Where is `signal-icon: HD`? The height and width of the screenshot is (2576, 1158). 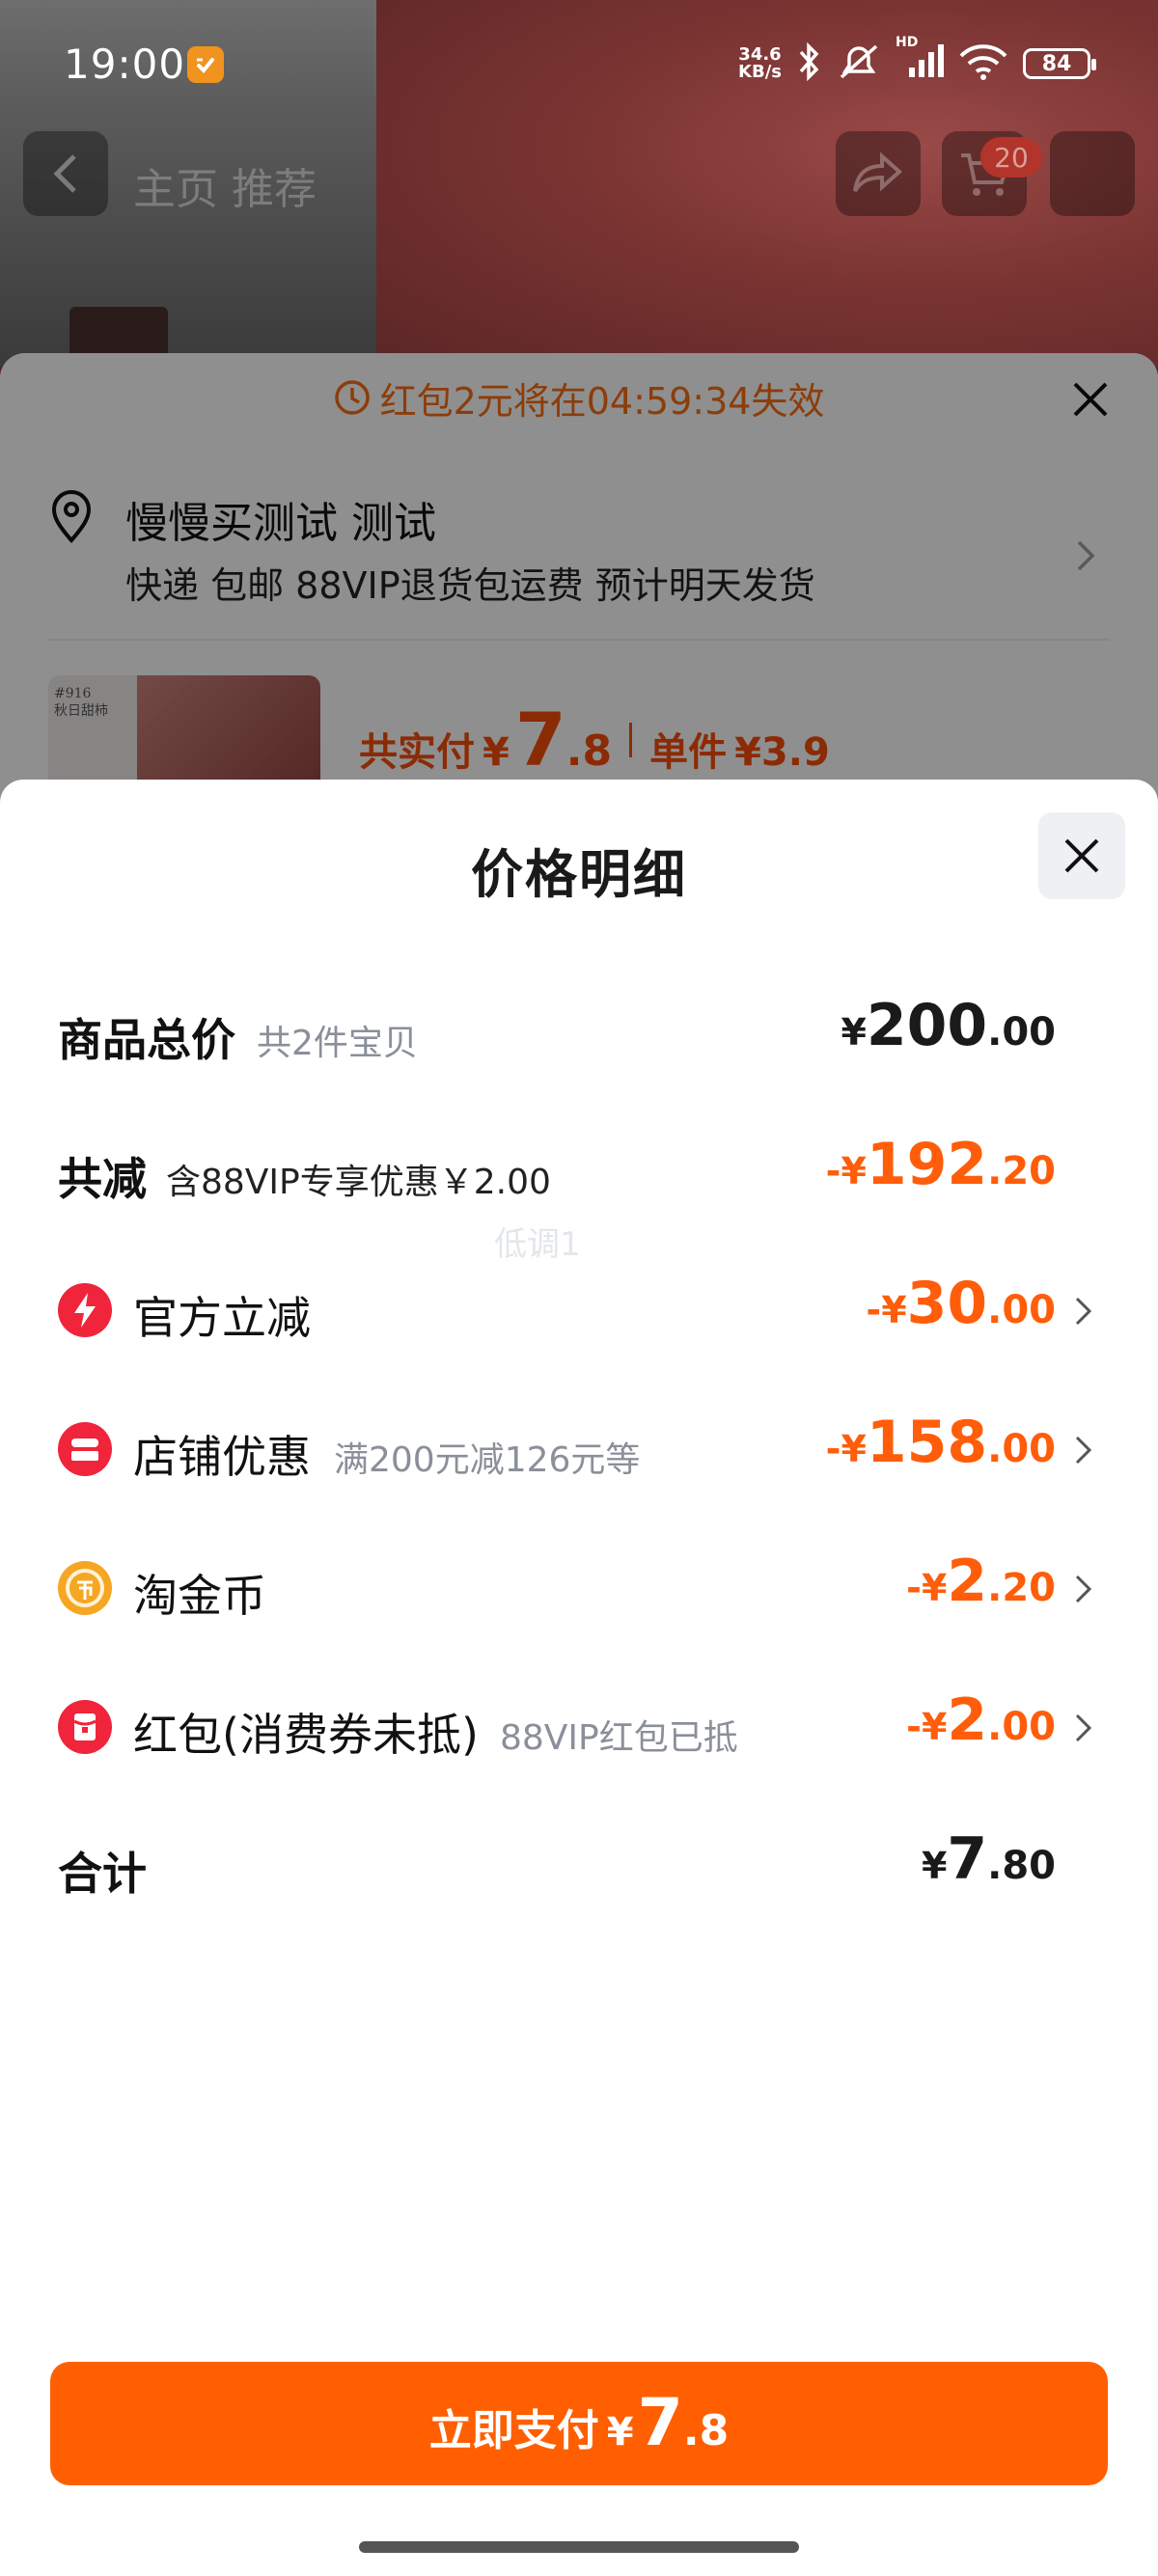
signal-icon: HD is located at coordinates (920, 60).